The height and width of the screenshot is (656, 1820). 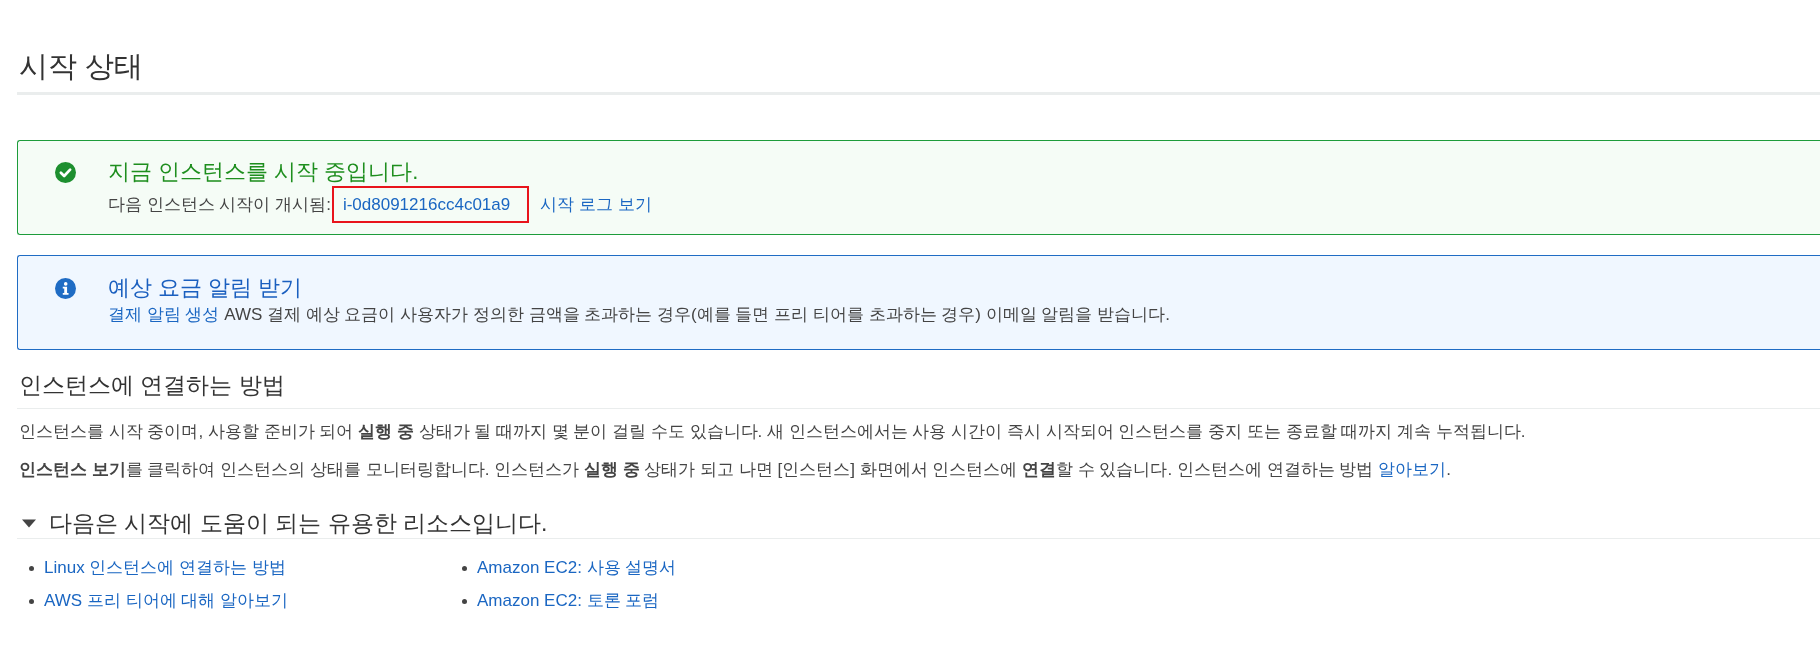 I want to click on resource-link: Amazon EC2: 사용 설명서, so click(x=577, y=568).